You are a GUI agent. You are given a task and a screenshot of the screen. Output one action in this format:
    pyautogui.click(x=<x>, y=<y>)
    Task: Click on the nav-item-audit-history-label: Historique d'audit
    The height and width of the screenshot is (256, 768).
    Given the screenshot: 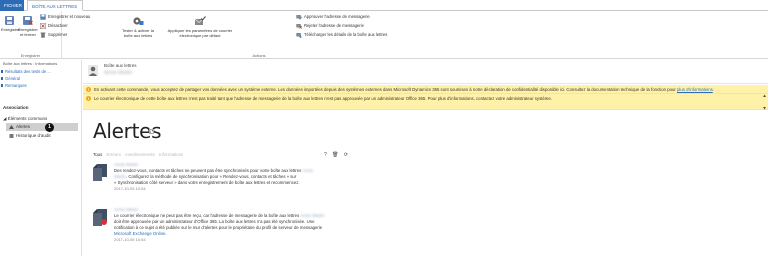 What is the action you would take?
    pyautogui.click(x=33, y=135)
    